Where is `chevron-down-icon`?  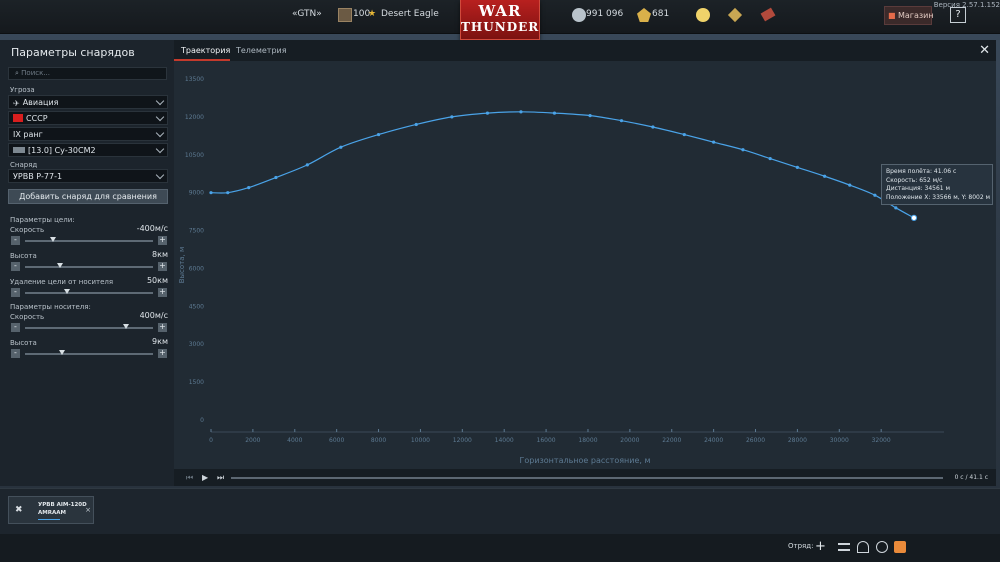 chevron-down-icon is located at coordinates (160, 101).